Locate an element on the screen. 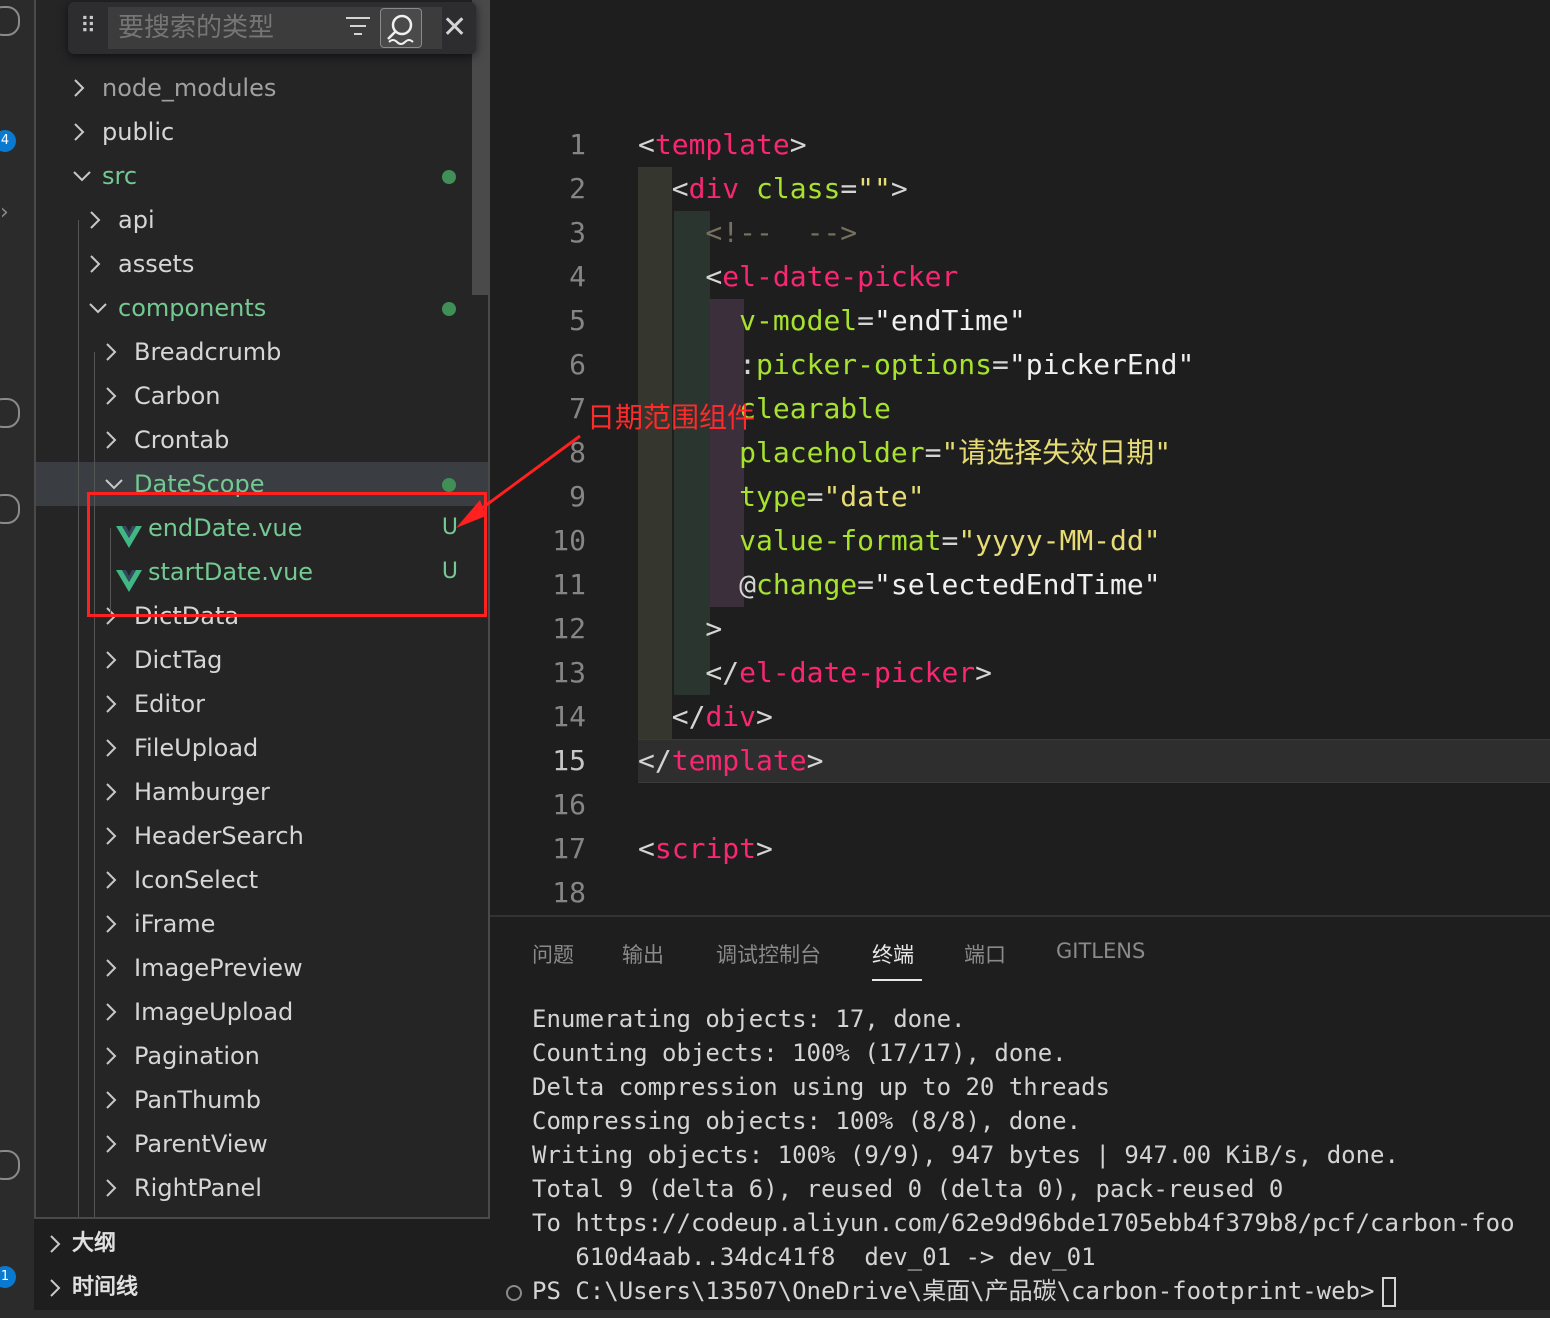 This screenshot has height=1318, width=1550. tree-item-pagination: Pagination is located at coordinates (262, 1056).